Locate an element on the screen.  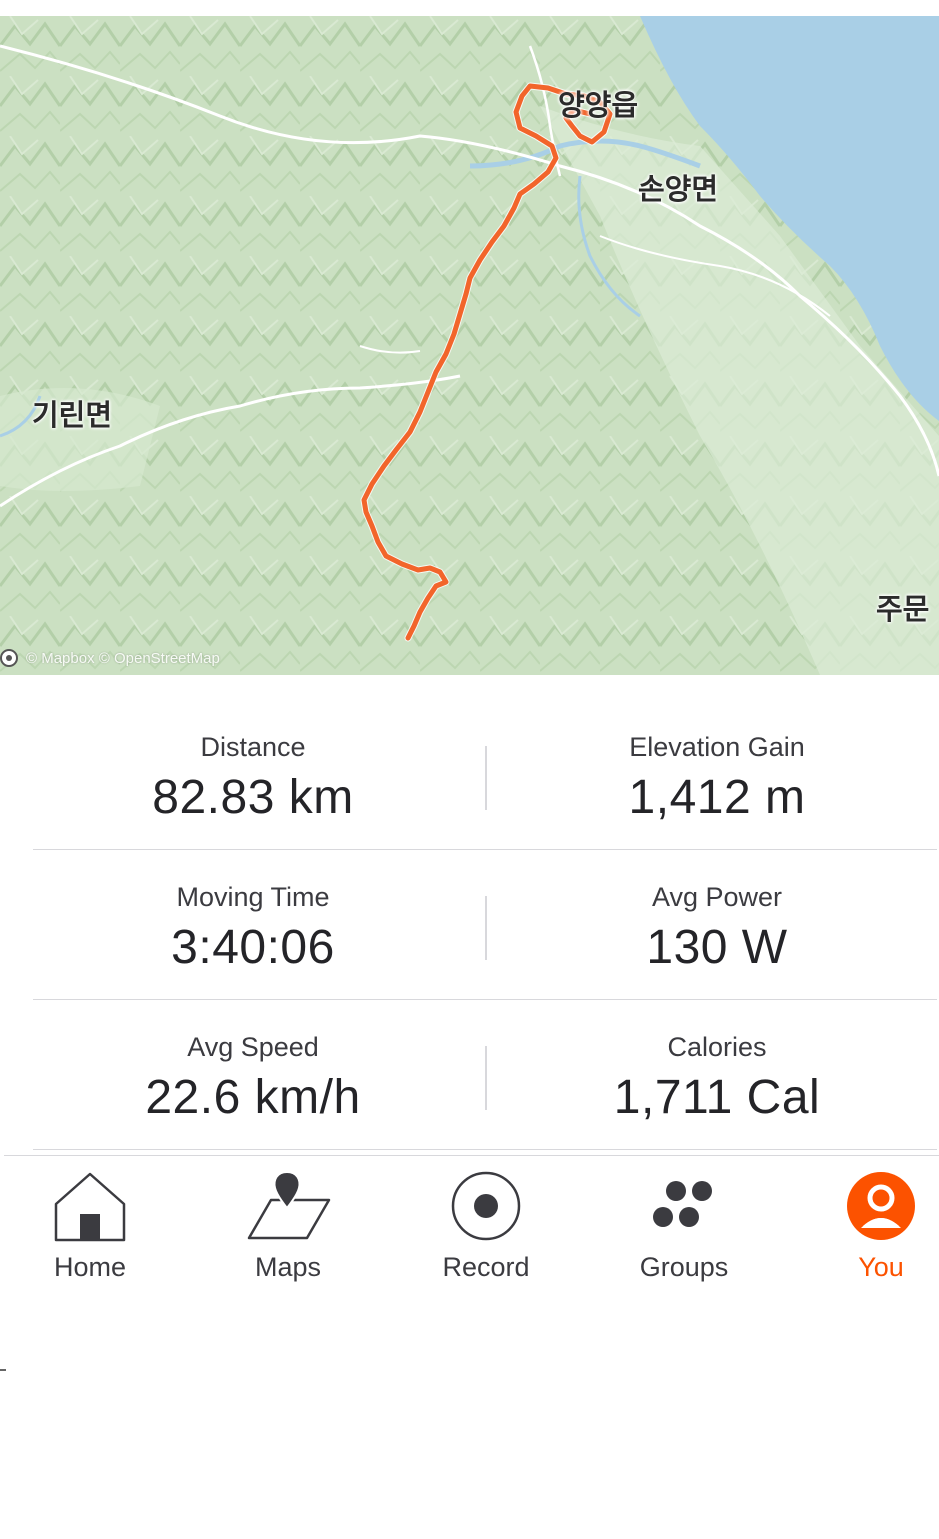
map-label-sonyang: 손양면 is located at coordinates (678, 189).